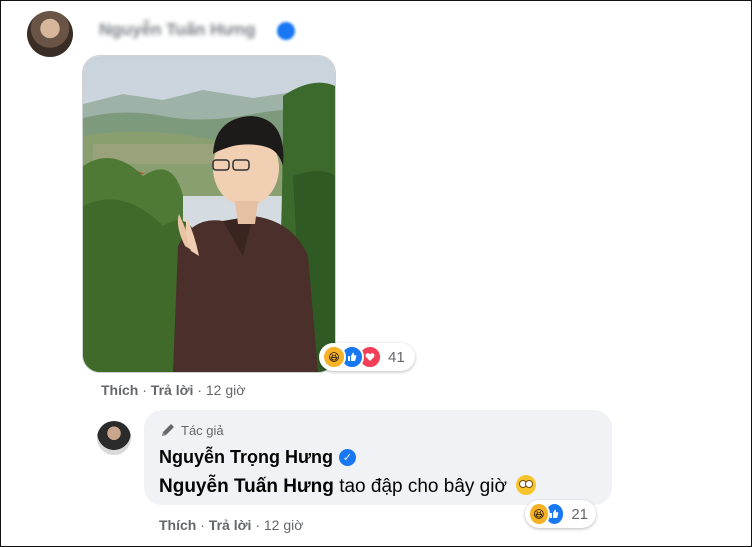  I want to click on reply-message: tao đập cho bây giờ, so click(423, 486).